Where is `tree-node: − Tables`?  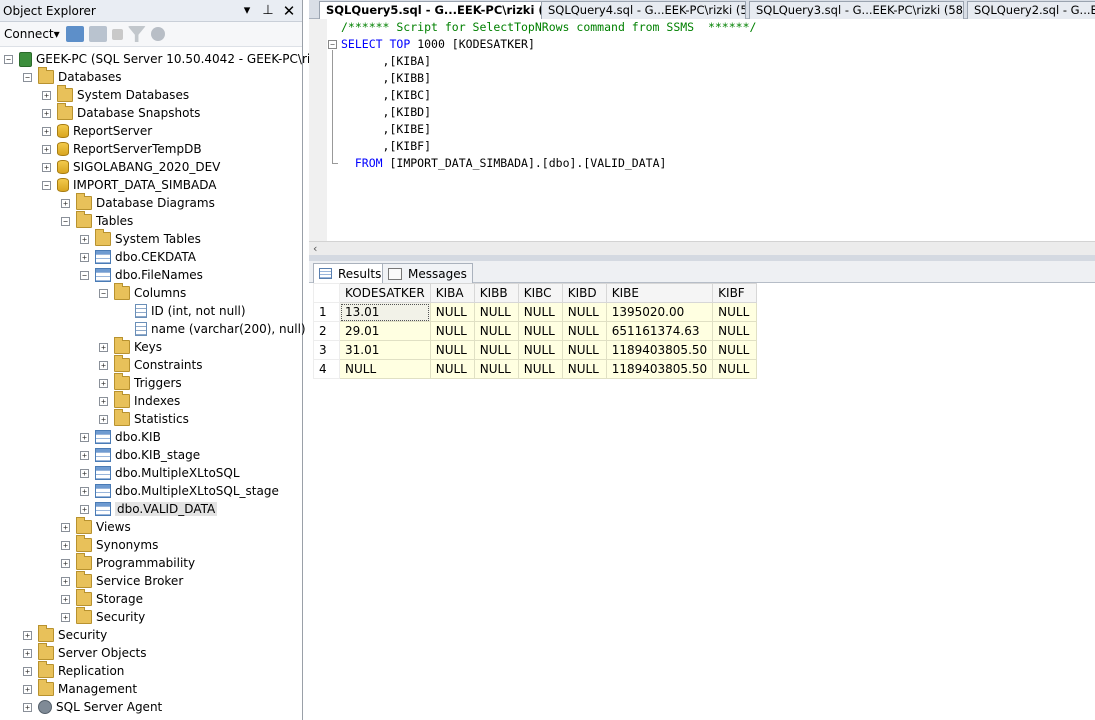
tree-node: − Tables is located at coordinates (97, 220).